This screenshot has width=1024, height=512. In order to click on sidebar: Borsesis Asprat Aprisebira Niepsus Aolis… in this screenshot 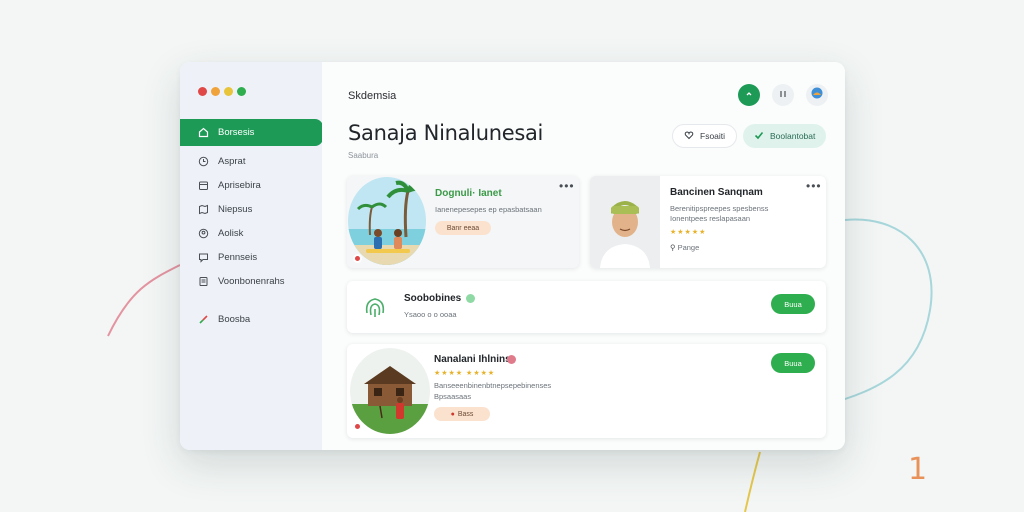, I will do `click(251, 256)`.